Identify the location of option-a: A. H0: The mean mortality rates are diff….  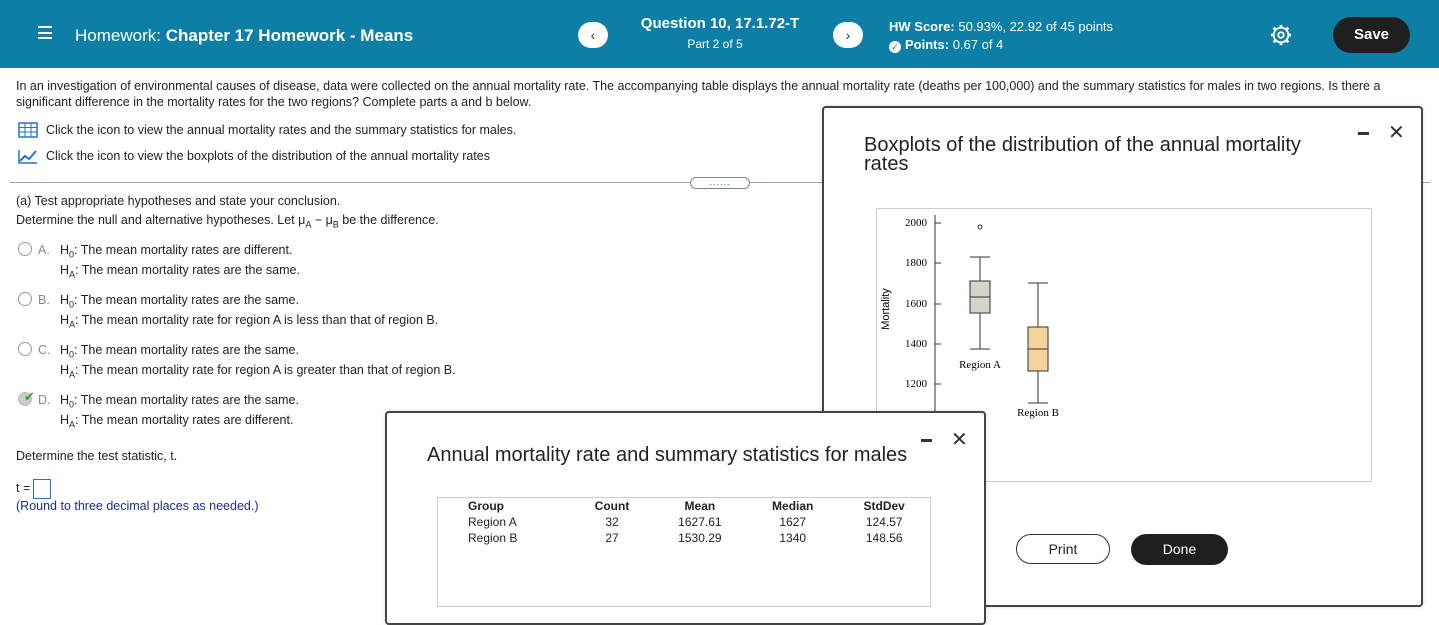
(159, 260).